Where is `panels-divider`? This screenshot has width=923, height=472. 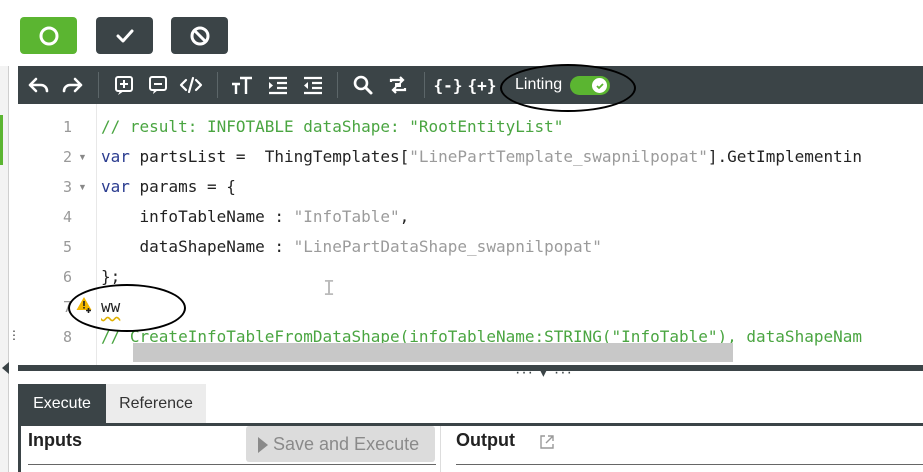 panels-divider is located at coordinates (440, 449).